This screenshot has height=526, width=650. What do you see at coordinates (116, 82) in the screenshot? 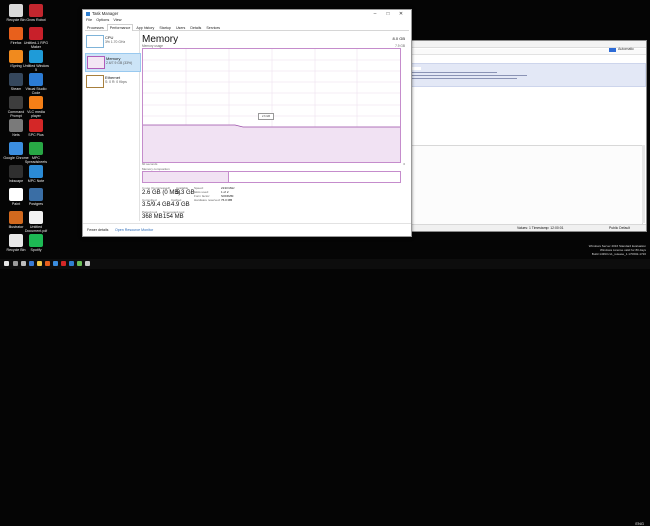
I see `resource-value: S: 0 R: 0 Kbps` at bounding box center [116, 82].